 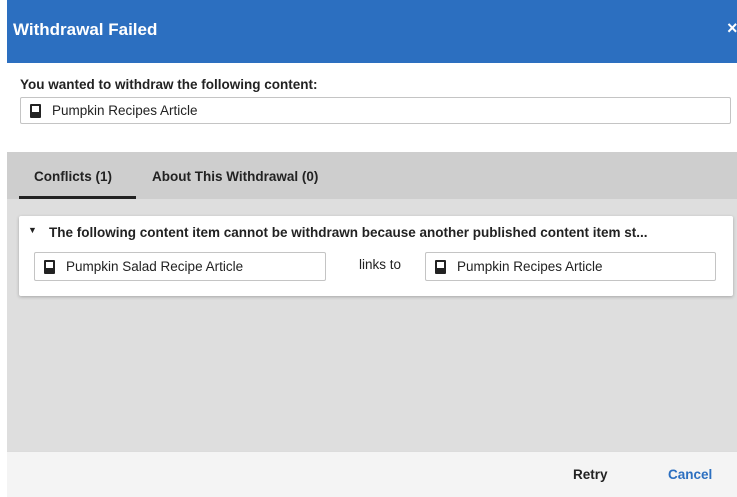 I want to click on dialog-title: Withdrawal Failed, so click(x=85, y=29).